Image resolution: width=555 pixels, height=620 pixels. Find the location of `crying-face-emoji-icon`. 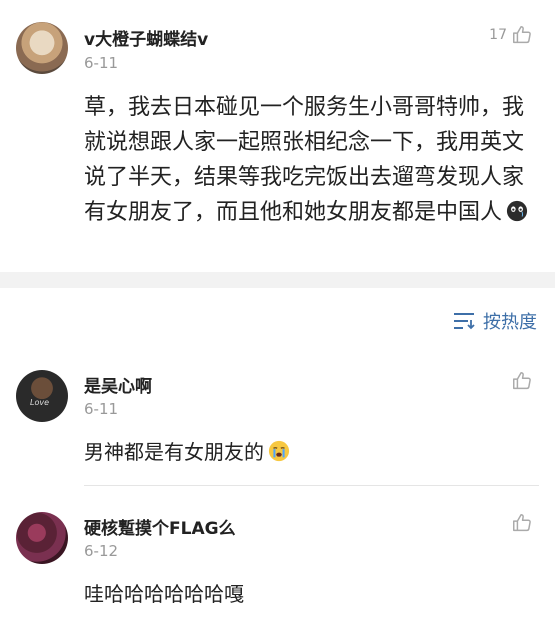

crying-face-emoji-icon is located at coordinates (517, 211).